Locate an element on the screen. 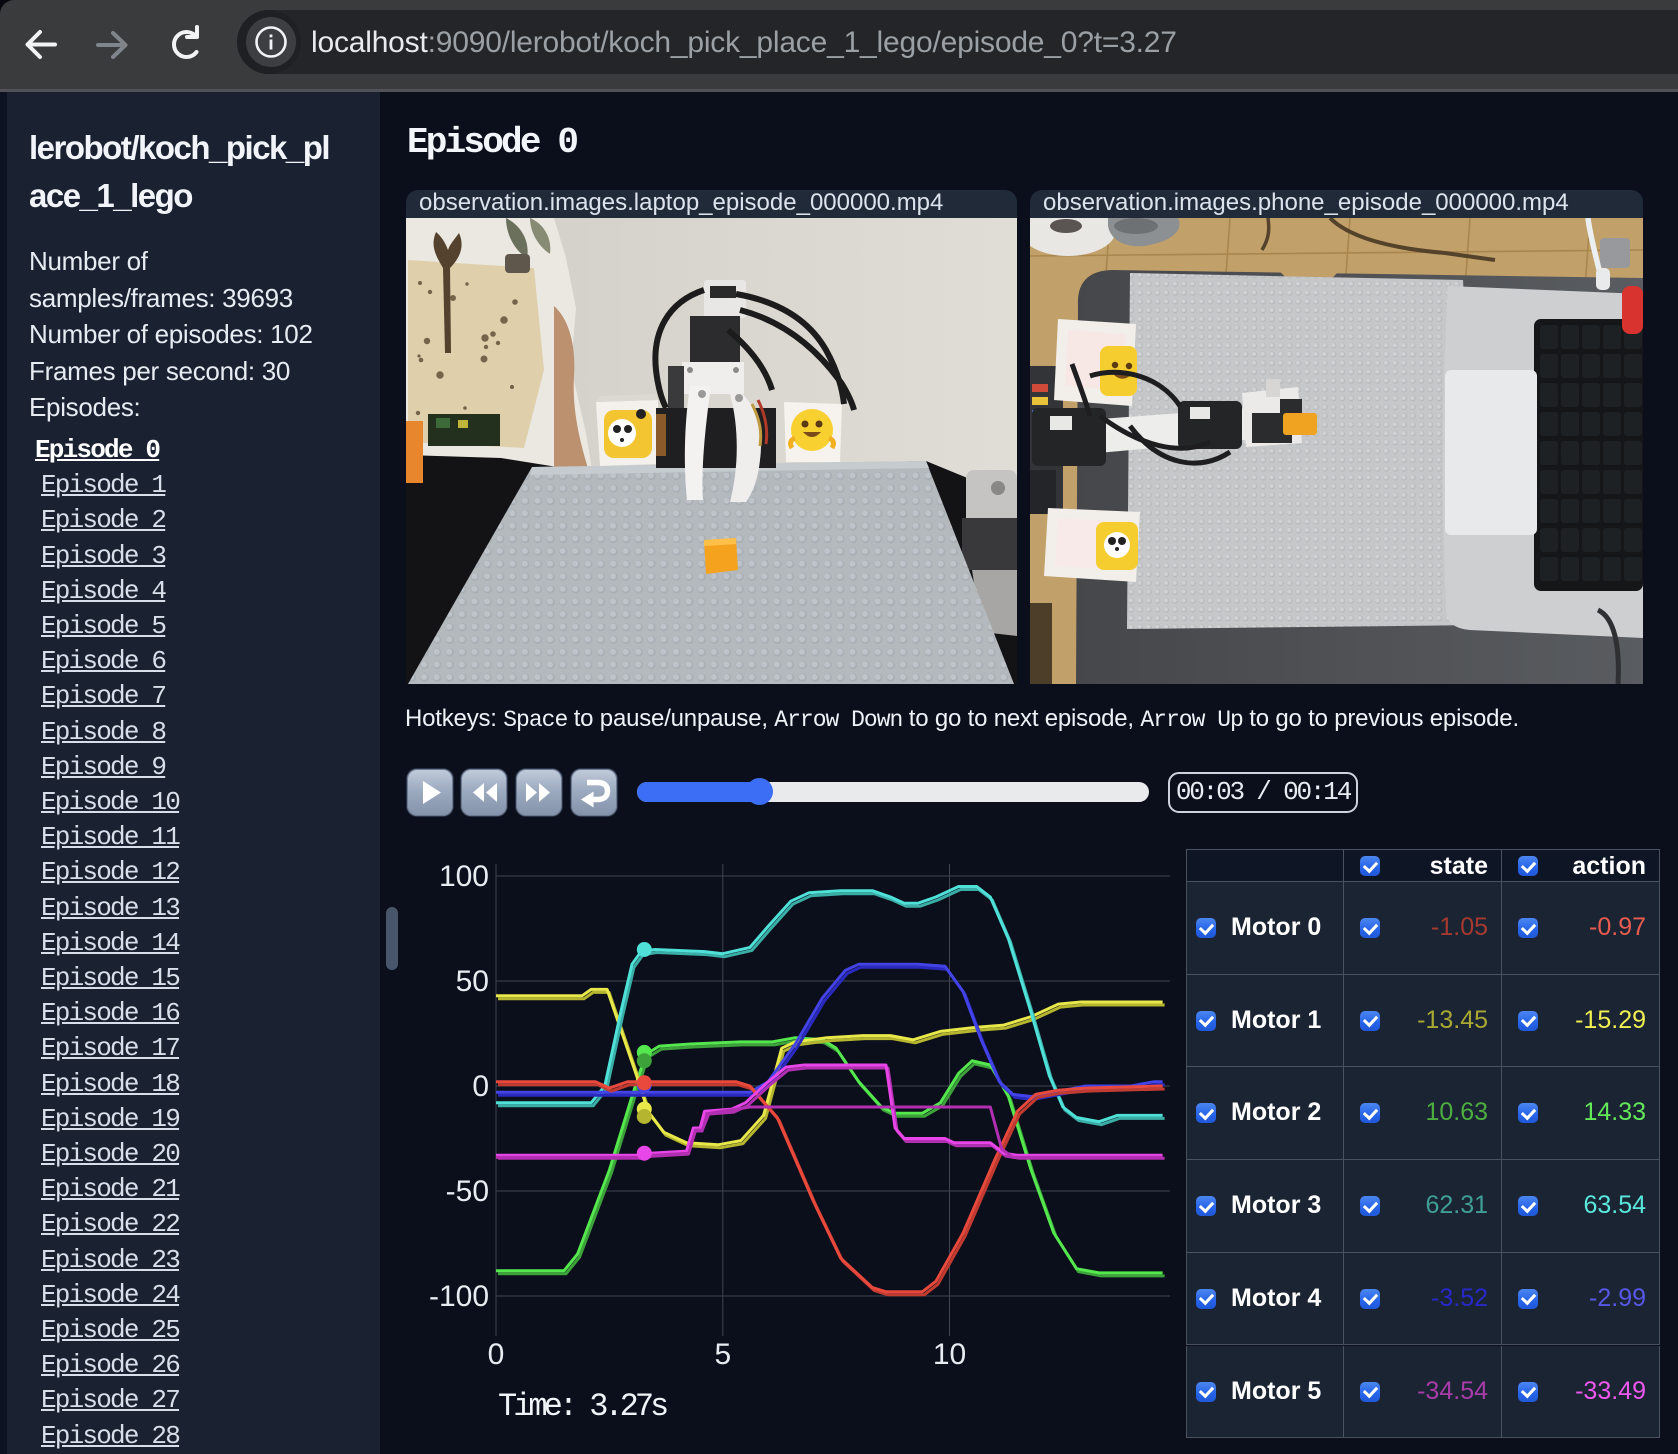 The height and width of the screenshot is (1454, 1678). svg-text: 50 is located at coordinates (472, 981).